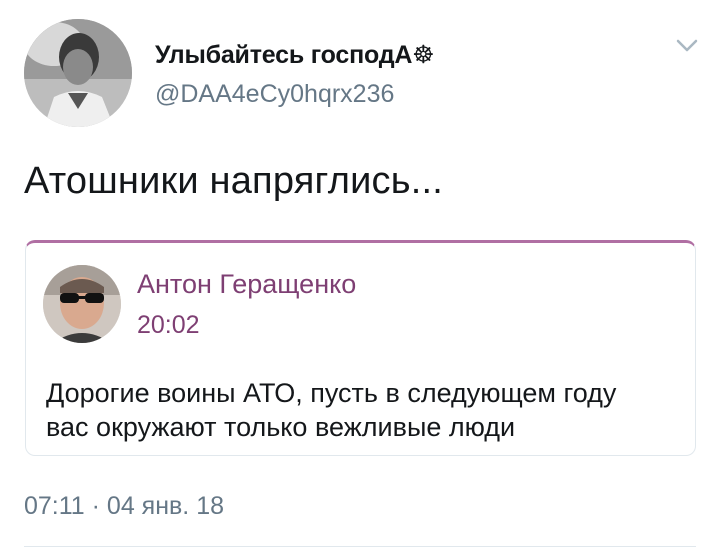 The width and height of the screenshot is (720, 553). What do you see at coordinates (124, 506) in the screenshot?
I see `tweet-timestamp: 07:11 · 04 янв. 18` at bounding box center [124, 506].